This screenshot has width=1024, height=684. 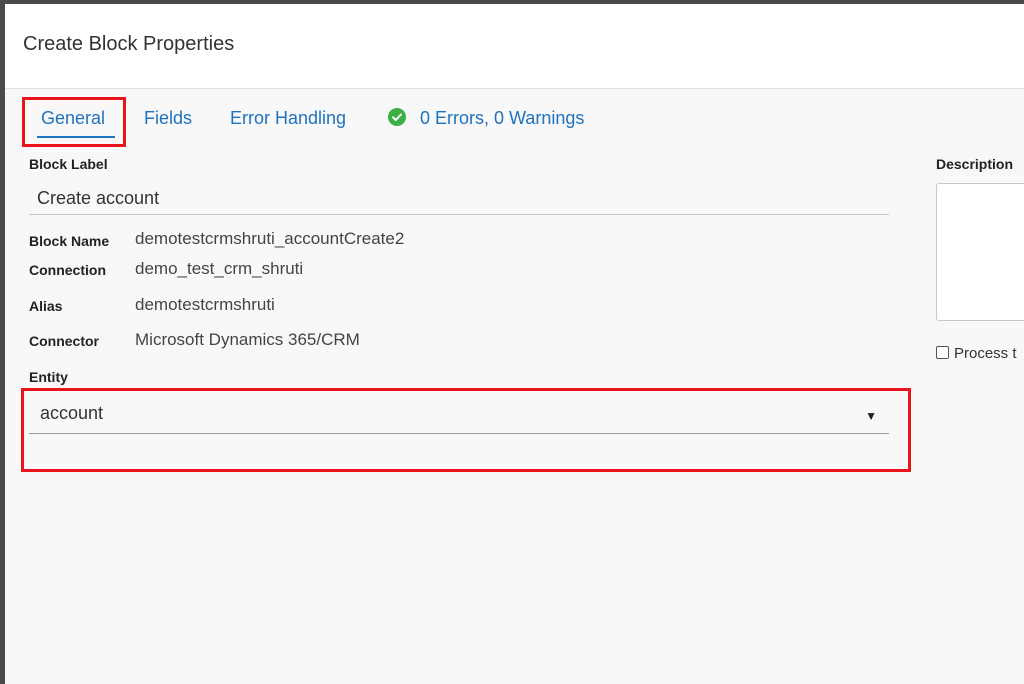 What do you see at coordinates (46, 306) in the screenshot?
I see `alias-label: Alias` at bounding box center [46, 306].